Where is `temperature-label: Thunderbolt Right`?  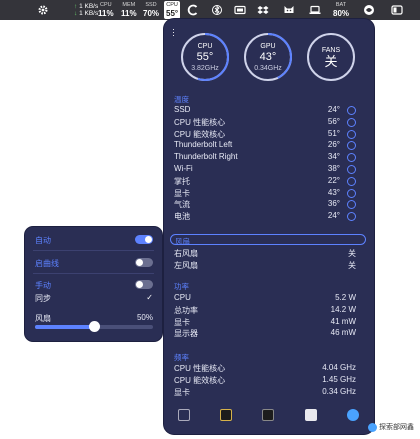 temperature-label: Thunderbolt Right is located at coordinates (206, 157).